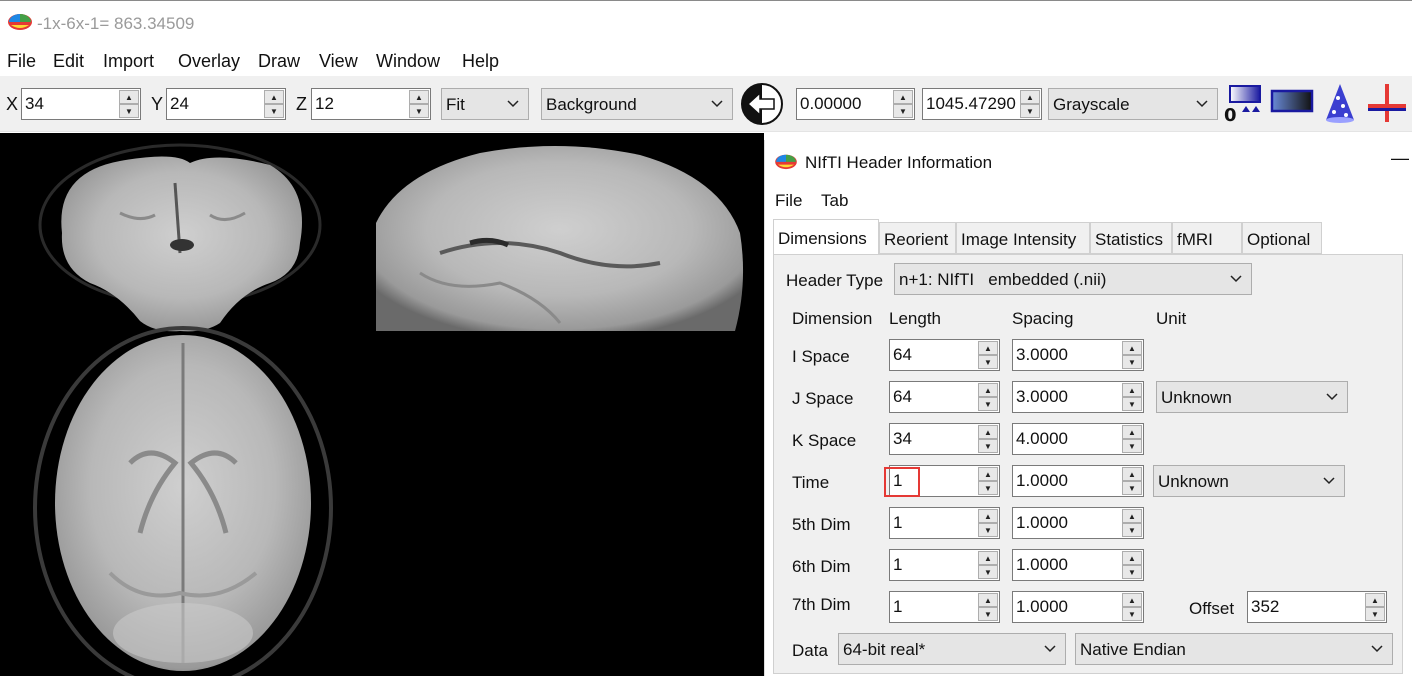  Describe the element at coordinates (274, 111) in the screenshot. I see `y-down-button: ▼` at that location.